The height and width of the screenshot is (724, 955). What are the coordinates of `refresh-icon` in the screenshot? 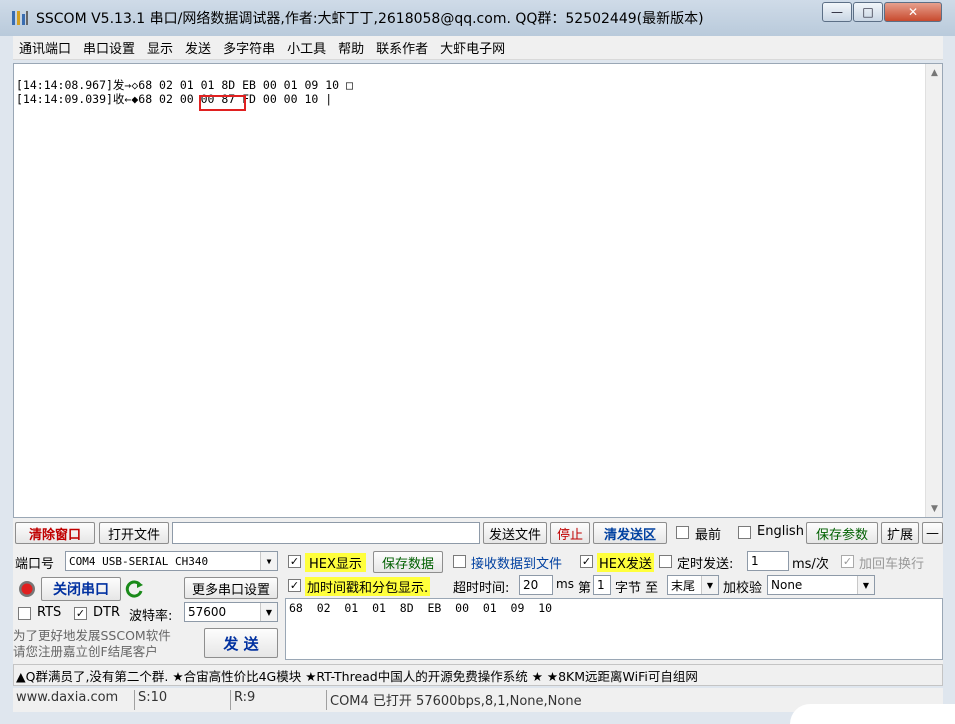 It's located at (135, 589).